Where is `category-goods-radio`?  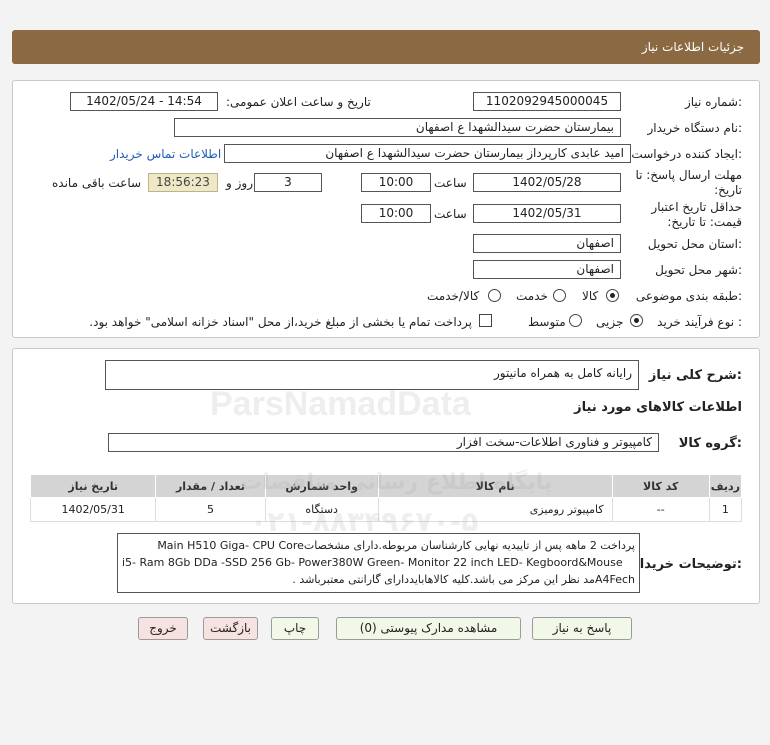
category-goods-radio is located at coordinates (612, 295).